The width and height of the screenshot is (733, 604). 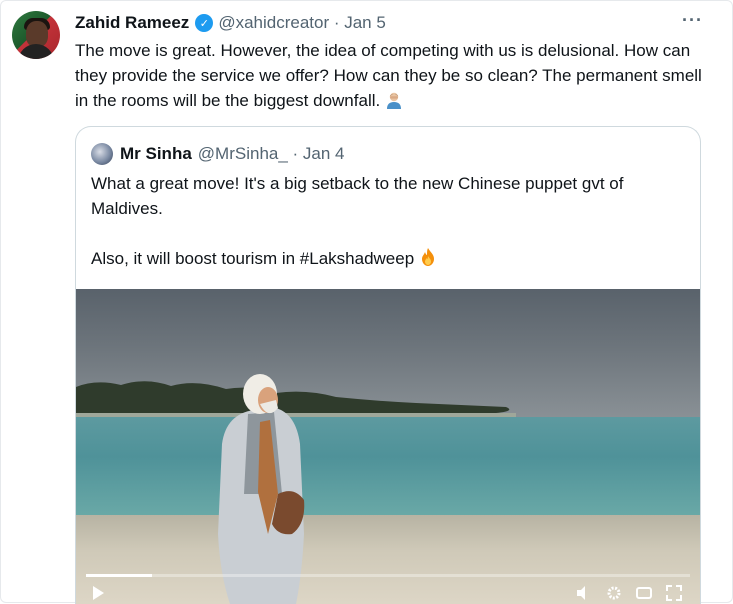 What do you see at coordinates (388, 467) in the screenshot?
I see `video-sea` at bounding box center [388, 467].